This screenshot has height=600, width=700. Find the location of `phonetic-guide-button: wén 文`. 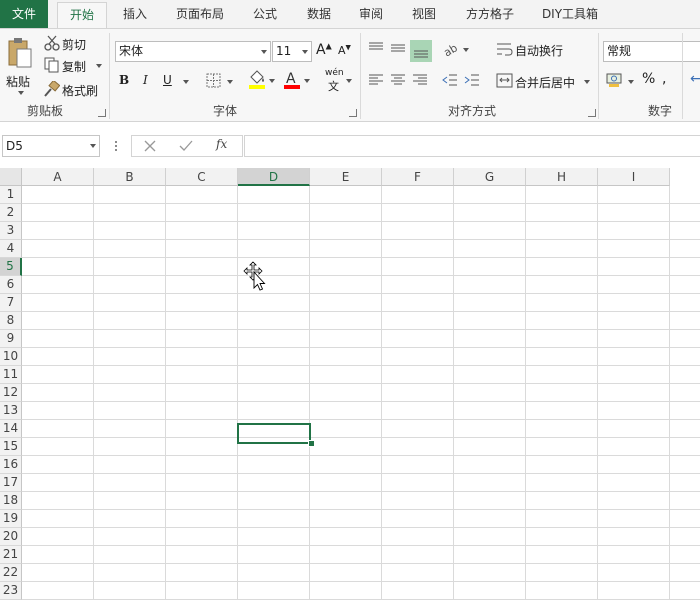

phonetic-guide-button: wén 文 is located at coordinates (339, 80).